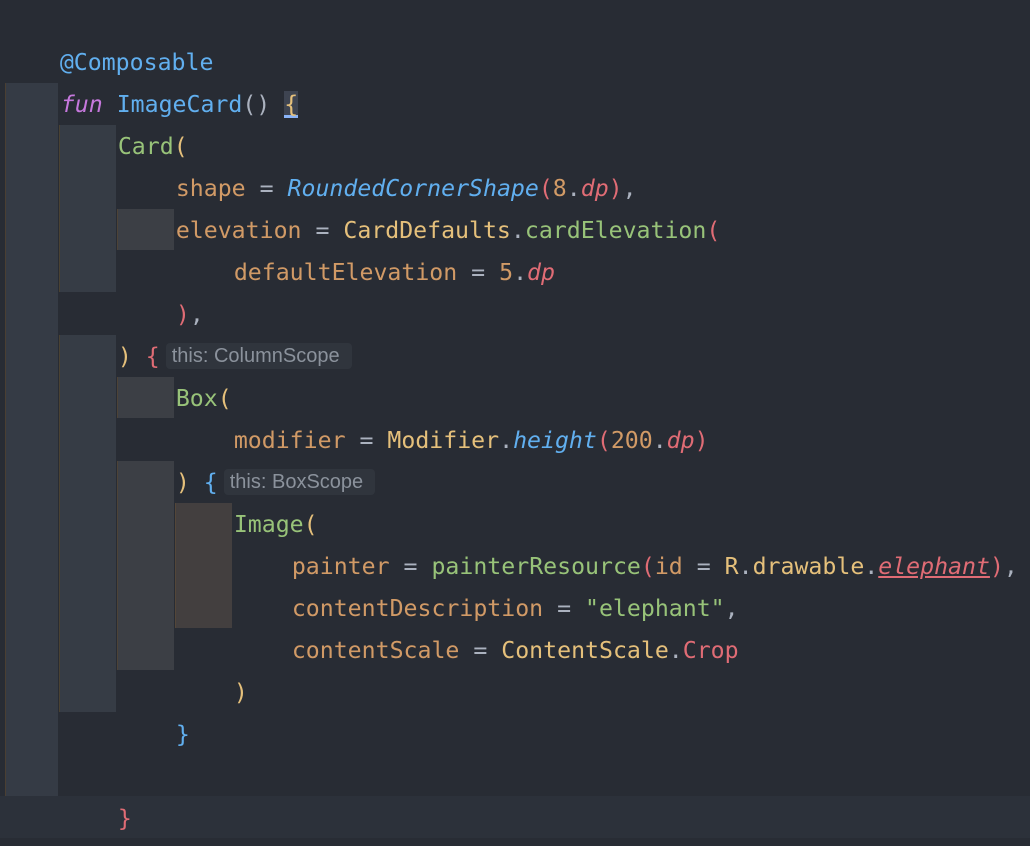 The height and width of the screenshot is (846, 1030). I want to click on resource-reference: elephant, so click(934, 566).